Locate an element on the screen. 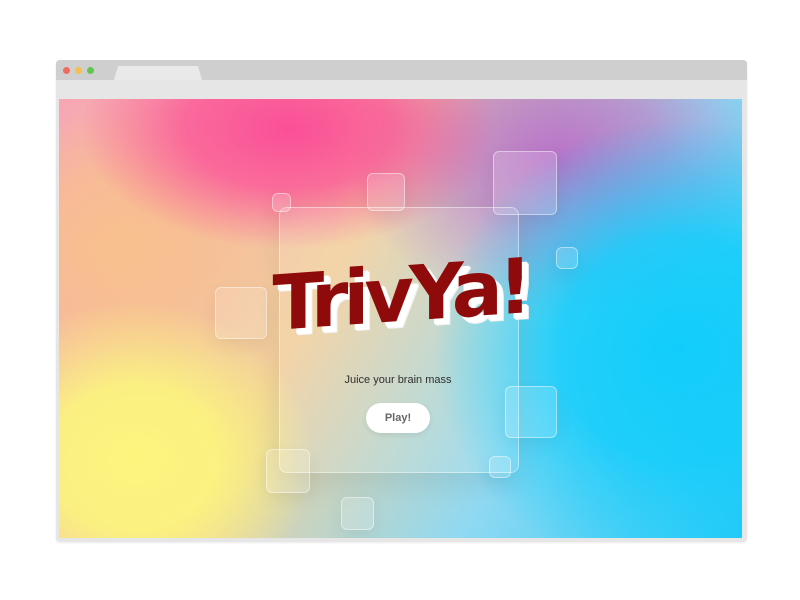 This screenshot has height=600, width=800. tab-bar is located at coordinates (401, 70).